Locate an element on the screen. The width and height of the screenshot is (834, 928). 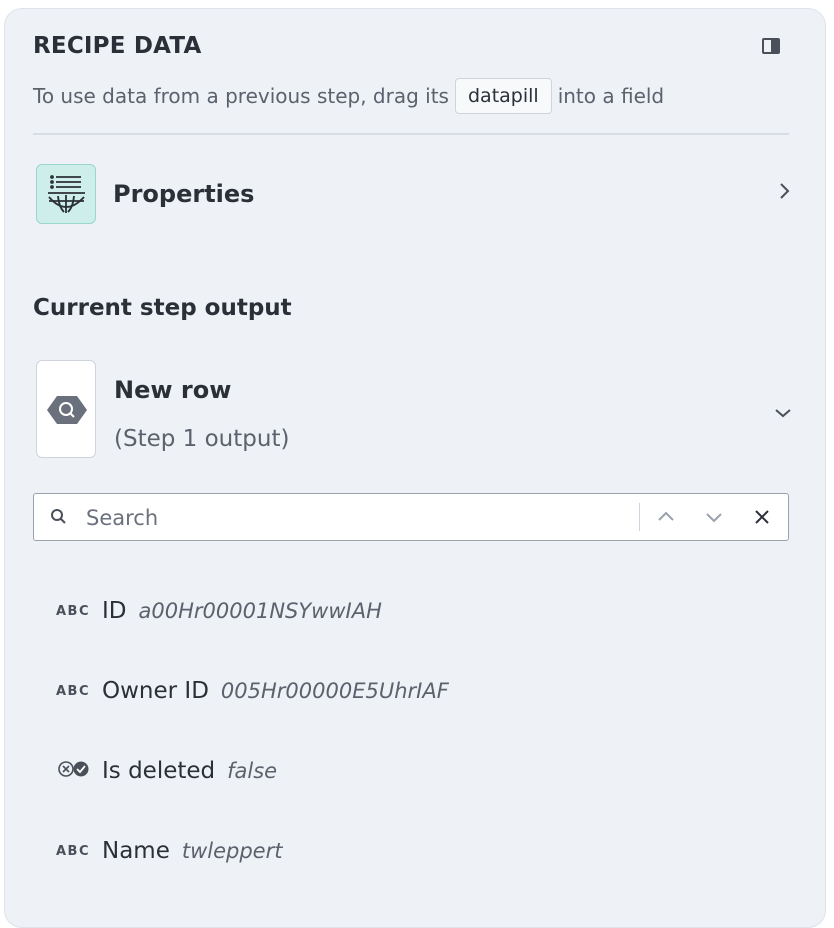
chevron-up-icon is located at coordinates (666, 517).